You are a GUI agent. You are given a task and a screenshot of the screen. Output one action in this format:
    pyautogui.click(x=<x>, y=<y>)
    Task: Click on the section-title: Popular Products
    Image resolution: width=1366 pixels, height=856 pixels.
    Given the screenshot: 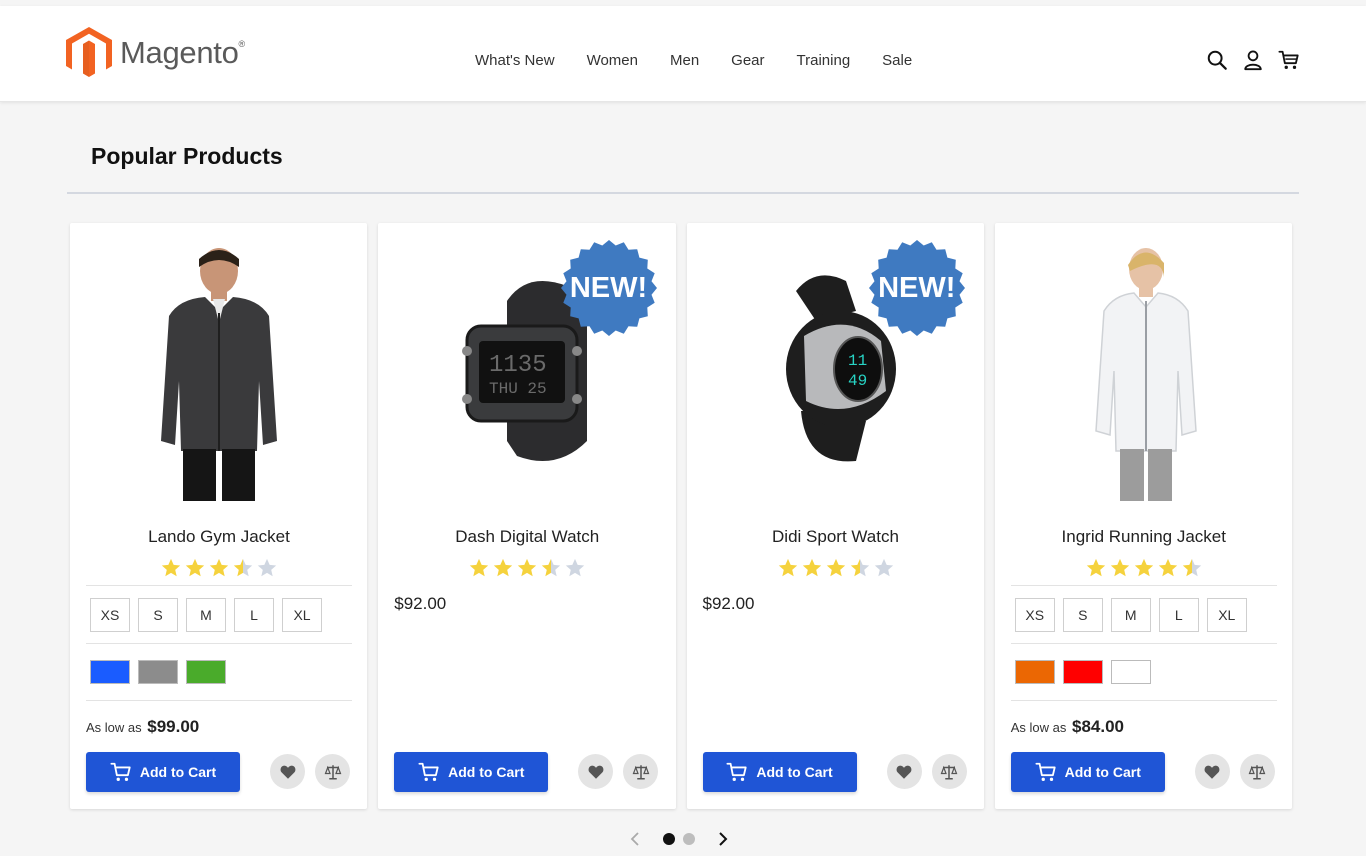 What is the action you would take?
    pyautogui.click(x=187, y=156)
    